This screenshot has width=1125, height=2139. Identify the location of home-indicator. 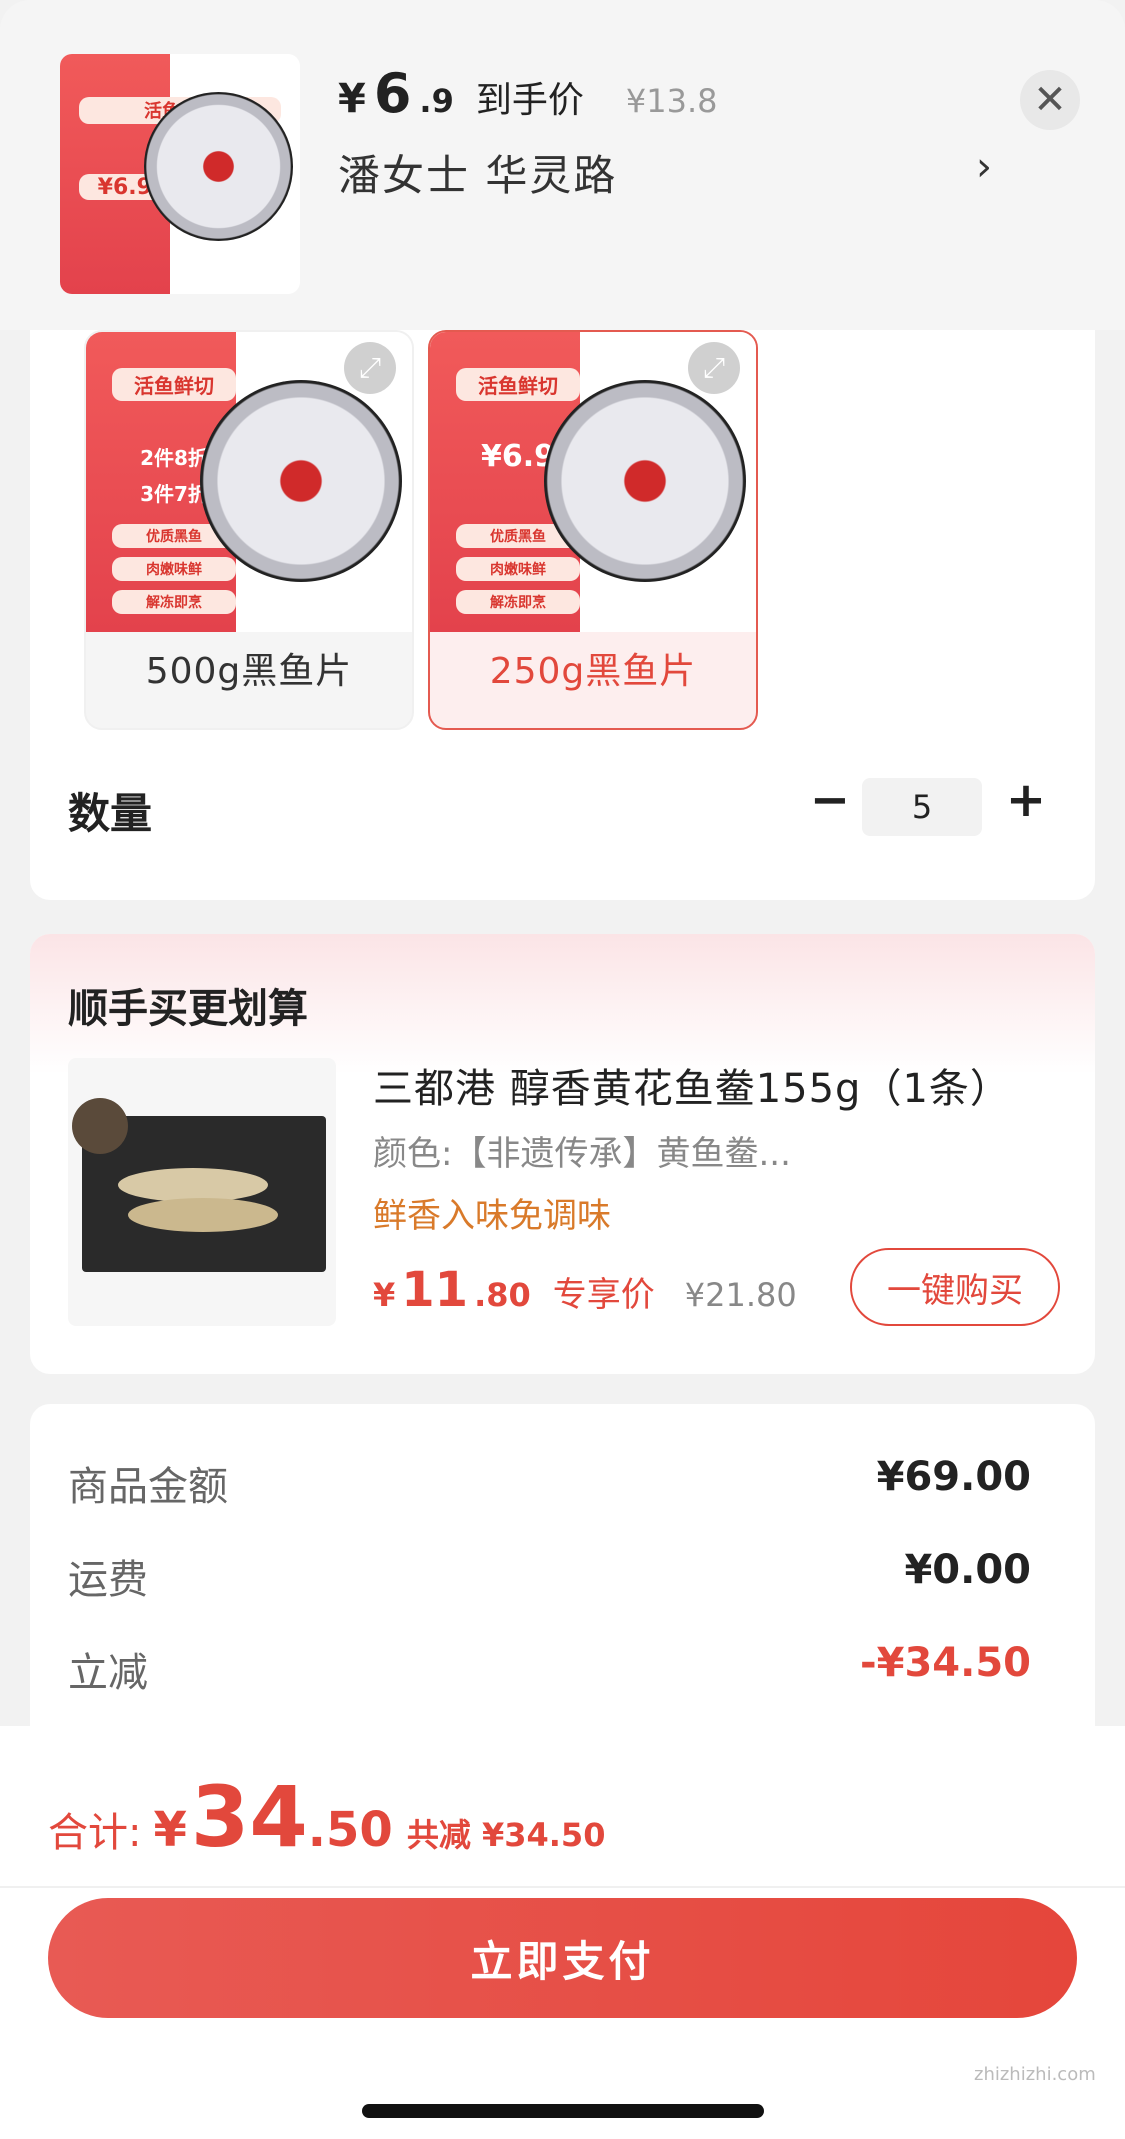
(563, 2111).